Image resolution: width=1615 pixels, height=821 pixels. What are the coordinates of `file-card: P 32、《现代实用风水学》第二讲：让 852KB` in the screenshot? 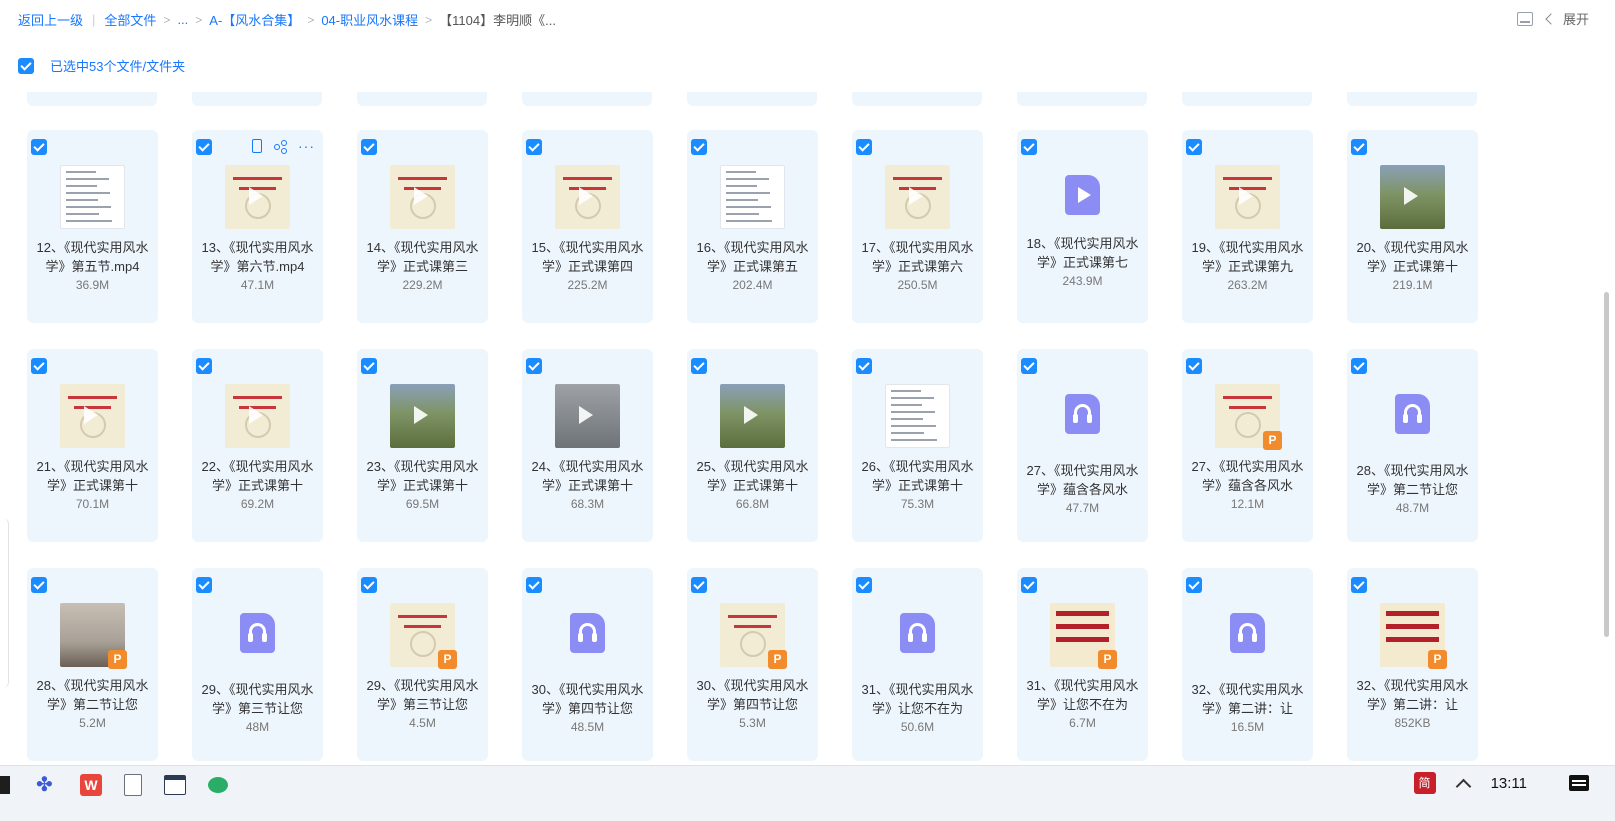 It's located at (1412, 664).